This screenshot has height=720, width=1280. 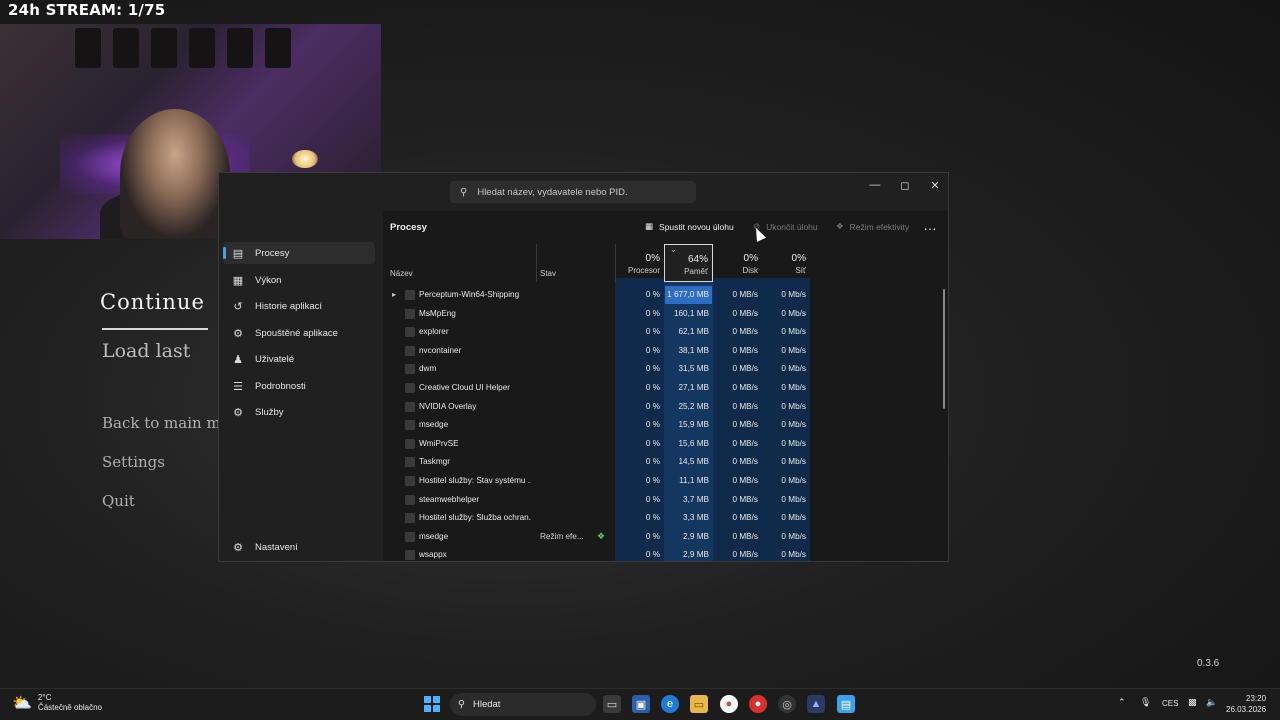 I want to click on process-row: NVIDIA Overlay 0 % 25,2 MB 0 MB/s 0 Mb/s, so click(x=665, y=407).